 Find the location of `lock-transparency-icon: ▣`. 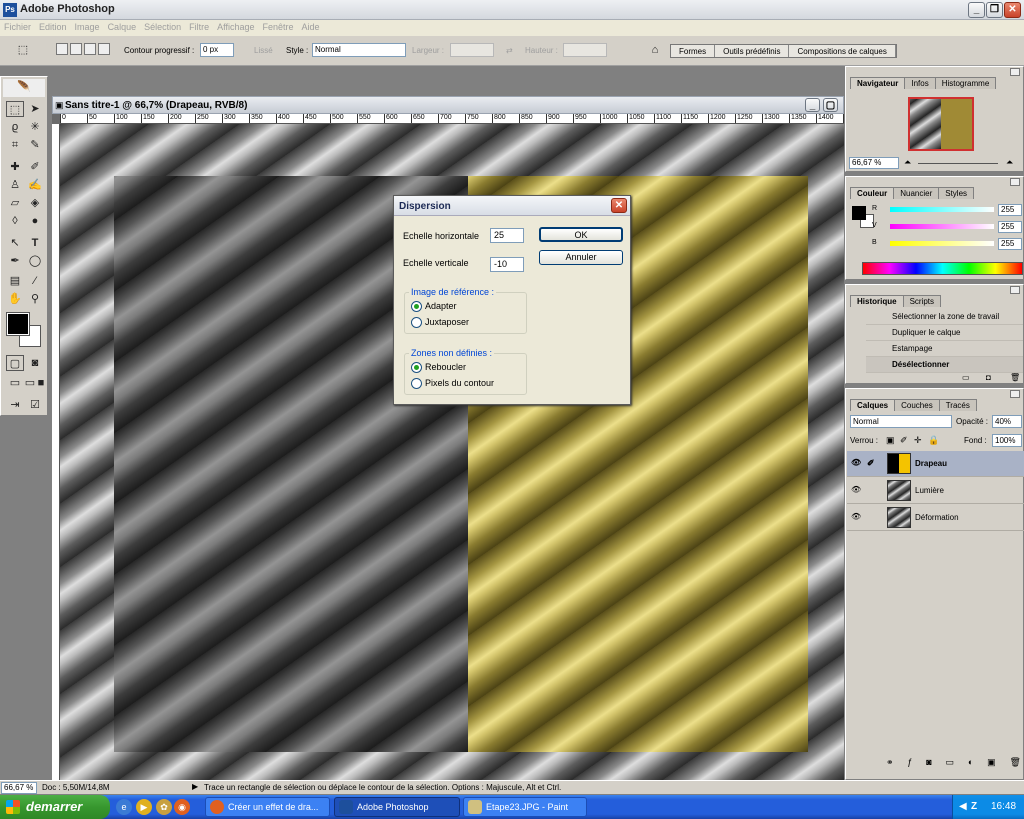

lock-transparency-icon: ▣ is located at coordinates (890, 440).